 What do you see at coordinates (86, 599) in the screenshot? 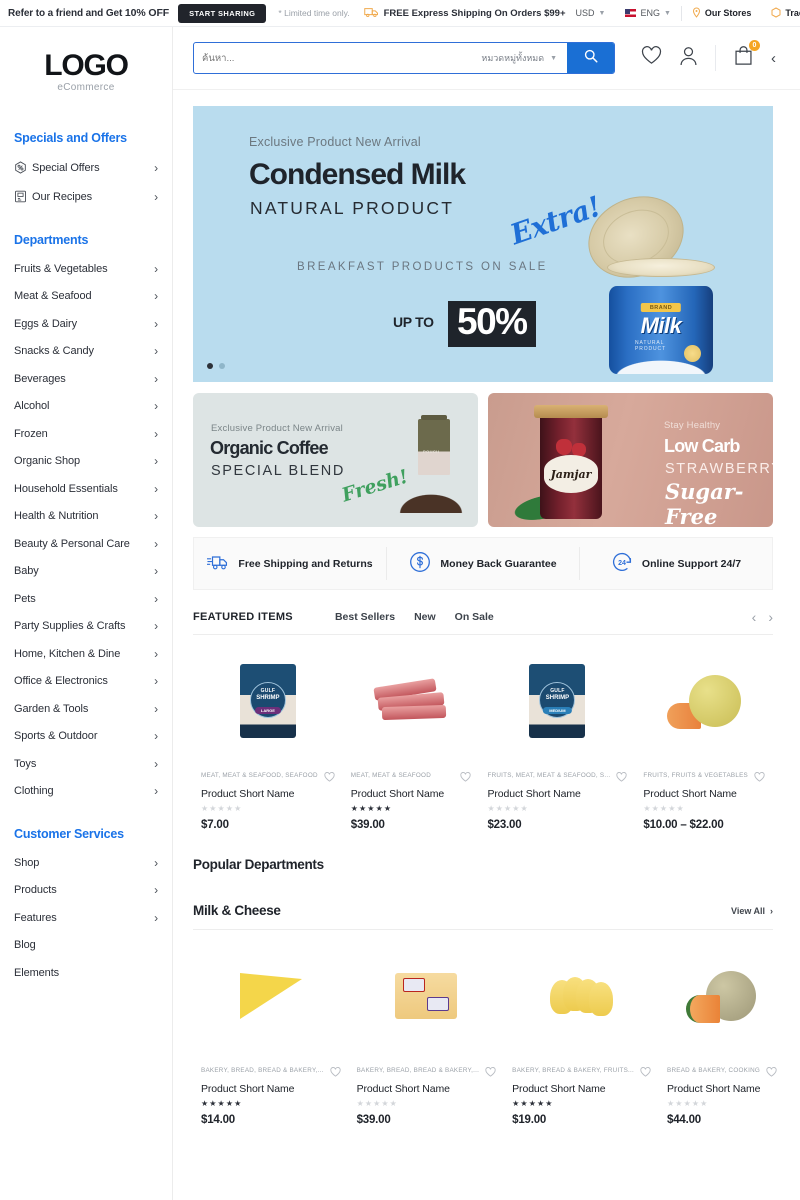
I see `sidebar-item-pets: Pets ›` at bounding box center [86, 599].